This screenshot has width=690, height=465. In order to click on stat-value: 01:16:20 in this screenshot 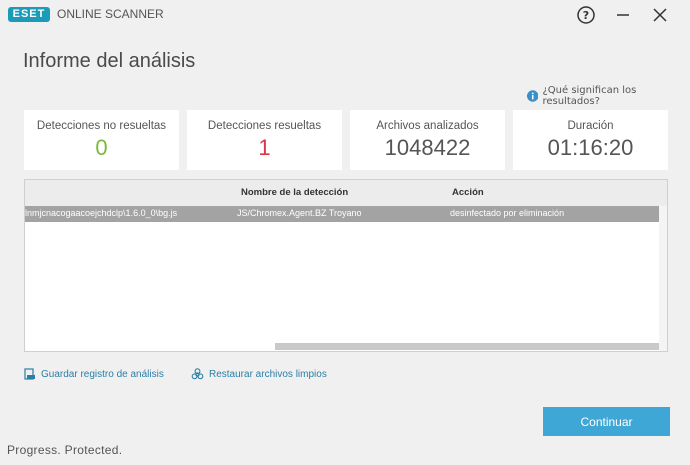, I will do `click(590, 147)`.